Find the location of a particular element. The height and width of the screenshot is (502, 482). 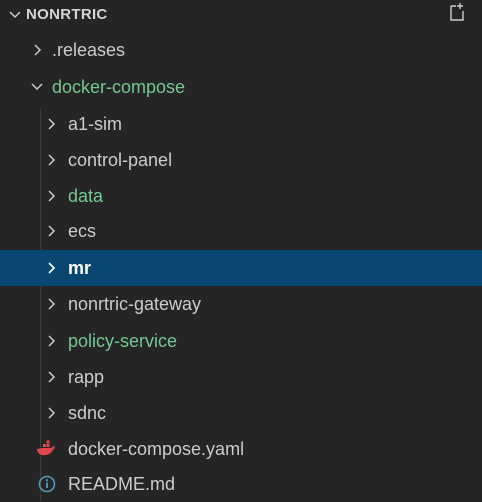

workspace-title: NONRTRIC is located at coordinates (67, 14).